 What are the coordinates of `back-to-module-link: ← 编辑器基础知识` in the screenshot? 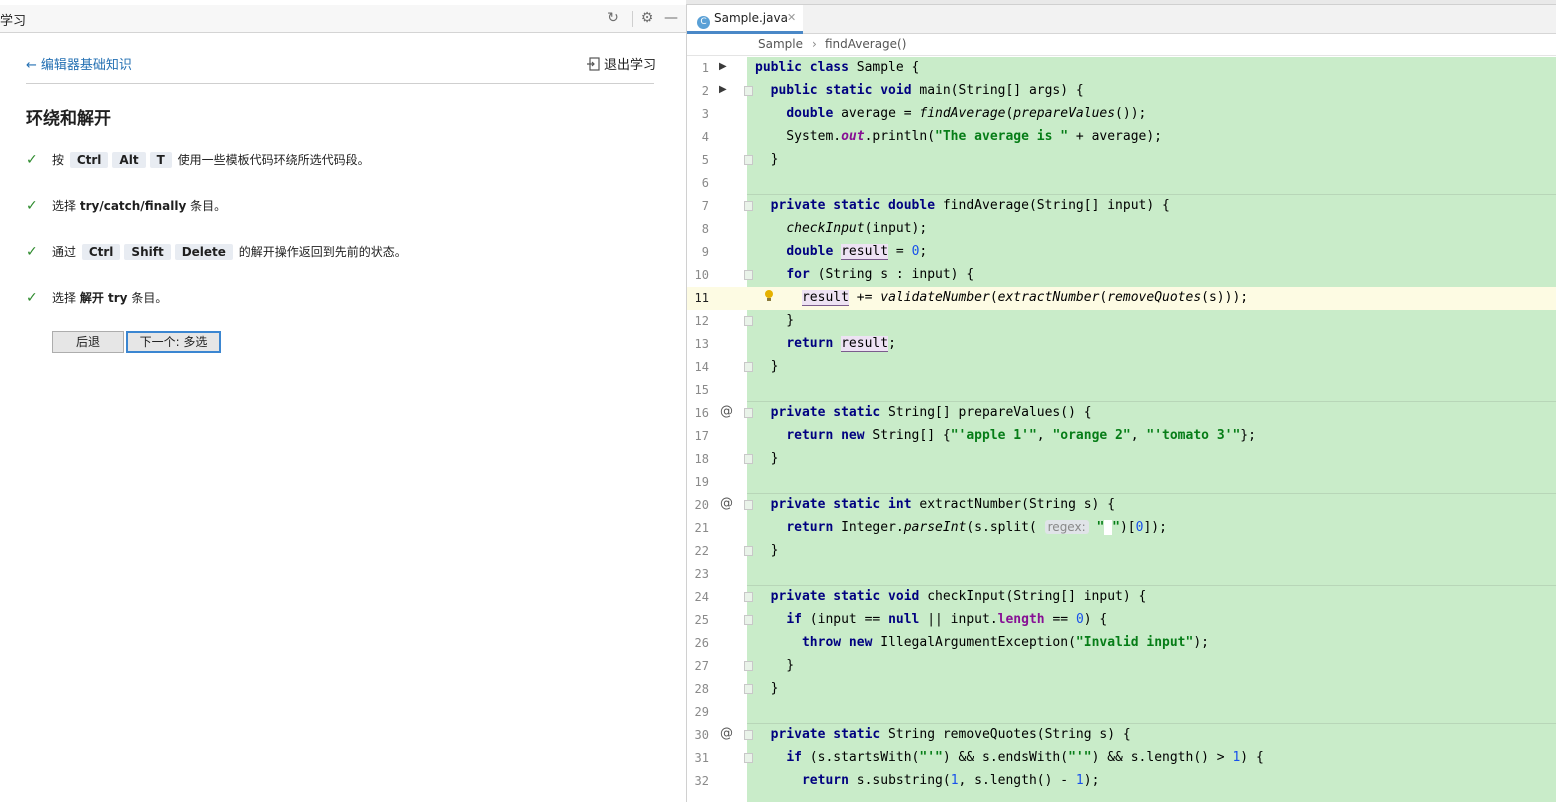 It's located at (79, 63).